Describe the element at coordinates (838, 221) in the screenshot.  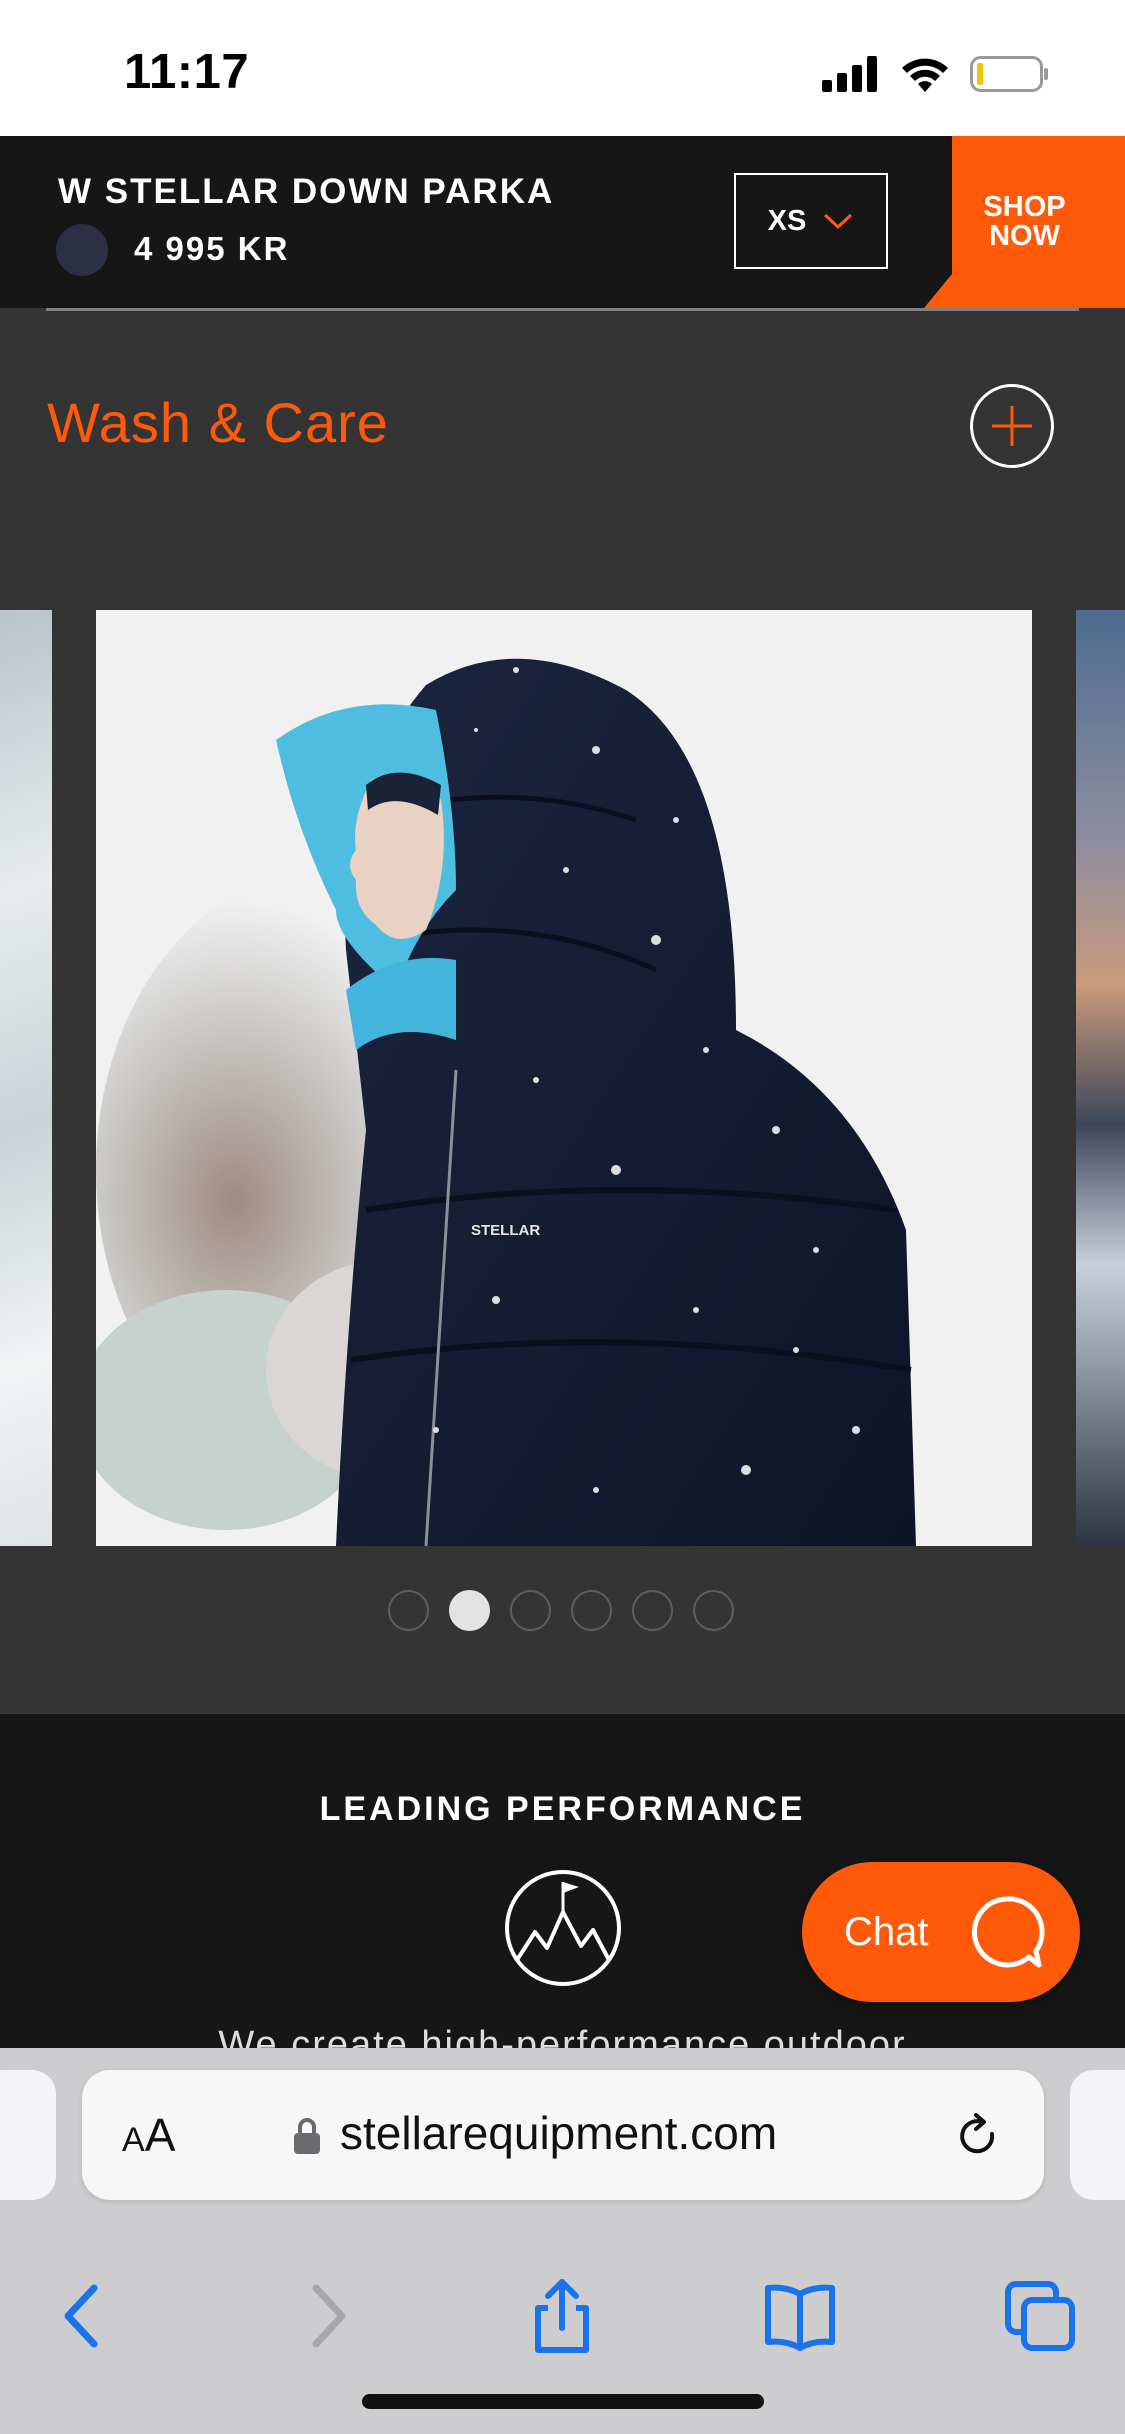
I see `chevron-down-icon` at that location.